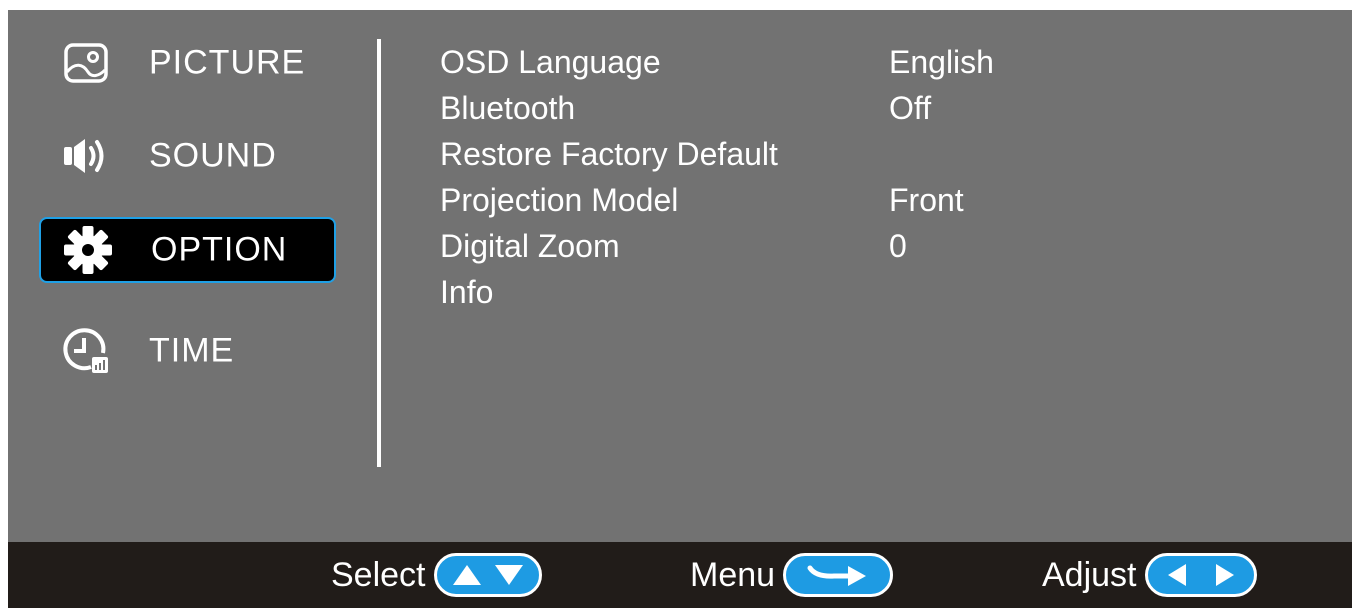  I want to click on setting-label: Digital Zoom, so click(530, 246).